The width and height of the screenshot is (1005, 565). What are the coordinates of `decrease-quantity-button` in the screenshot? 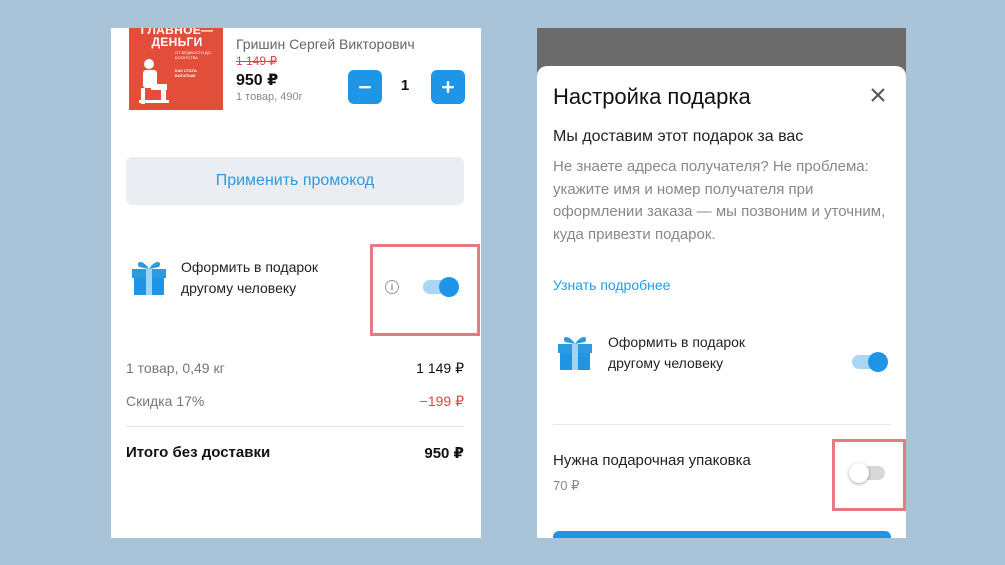 It's located at (365, 87).